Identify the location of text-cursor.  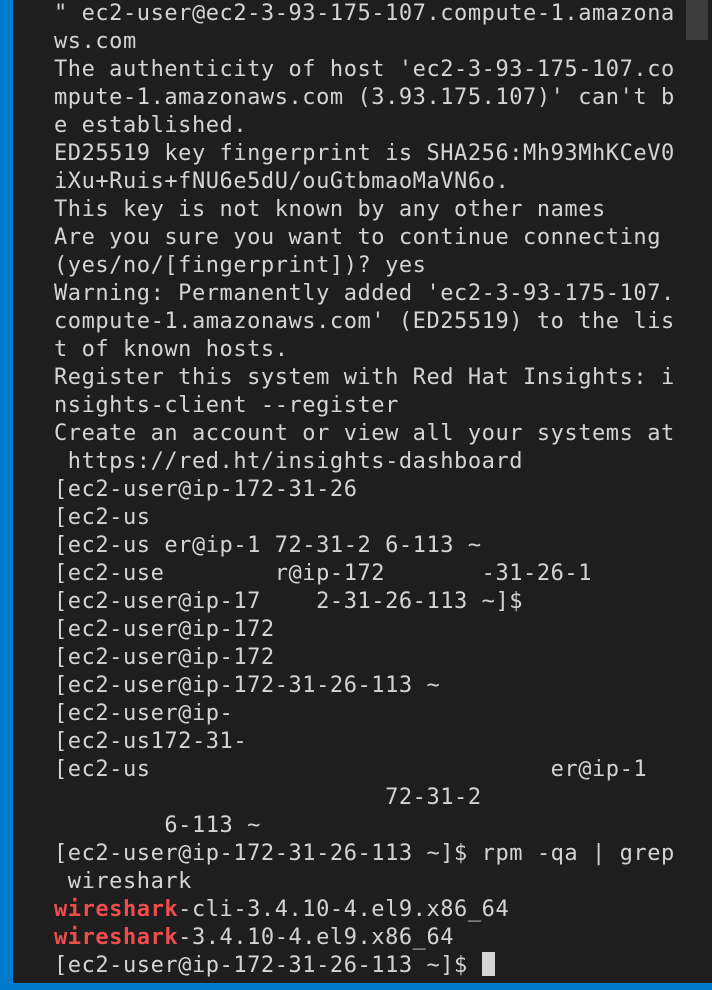
(488, 964).